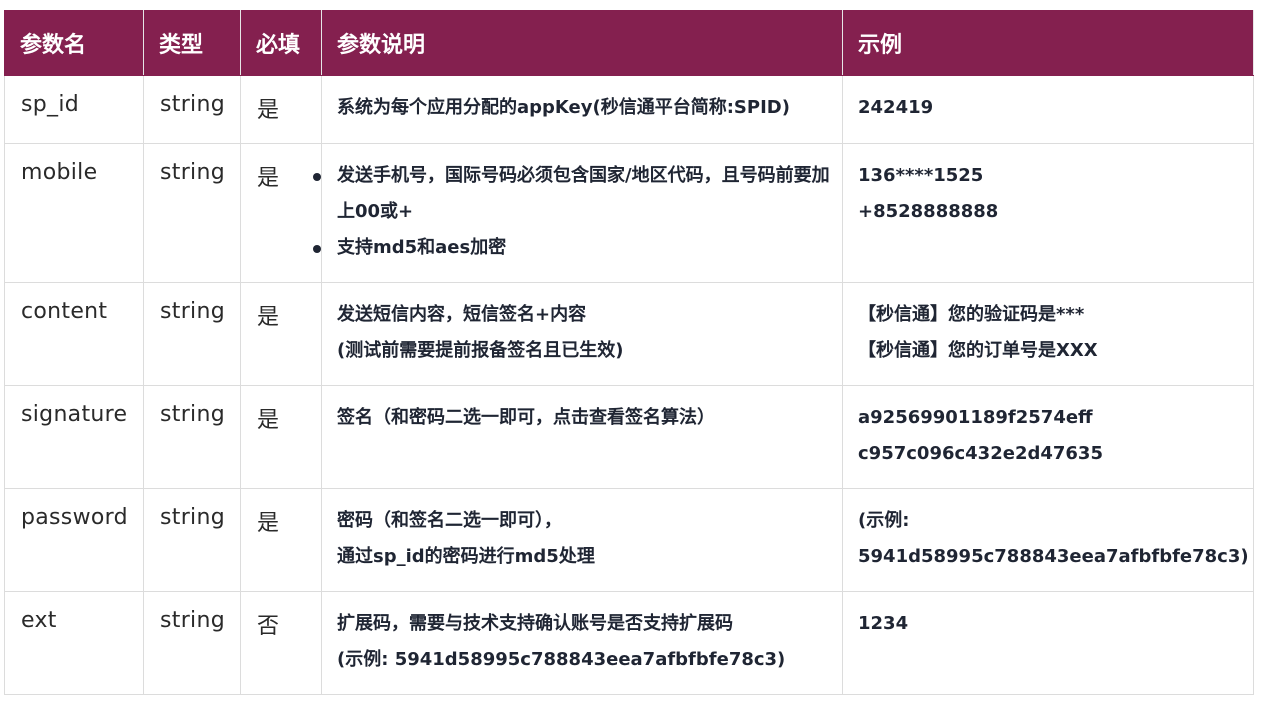  Describe the element at coordinates (561, 659) in the screenshot. I see `description-line: (示例: 5941d58995c788843eea7afbfbfe78c3)` at that location.